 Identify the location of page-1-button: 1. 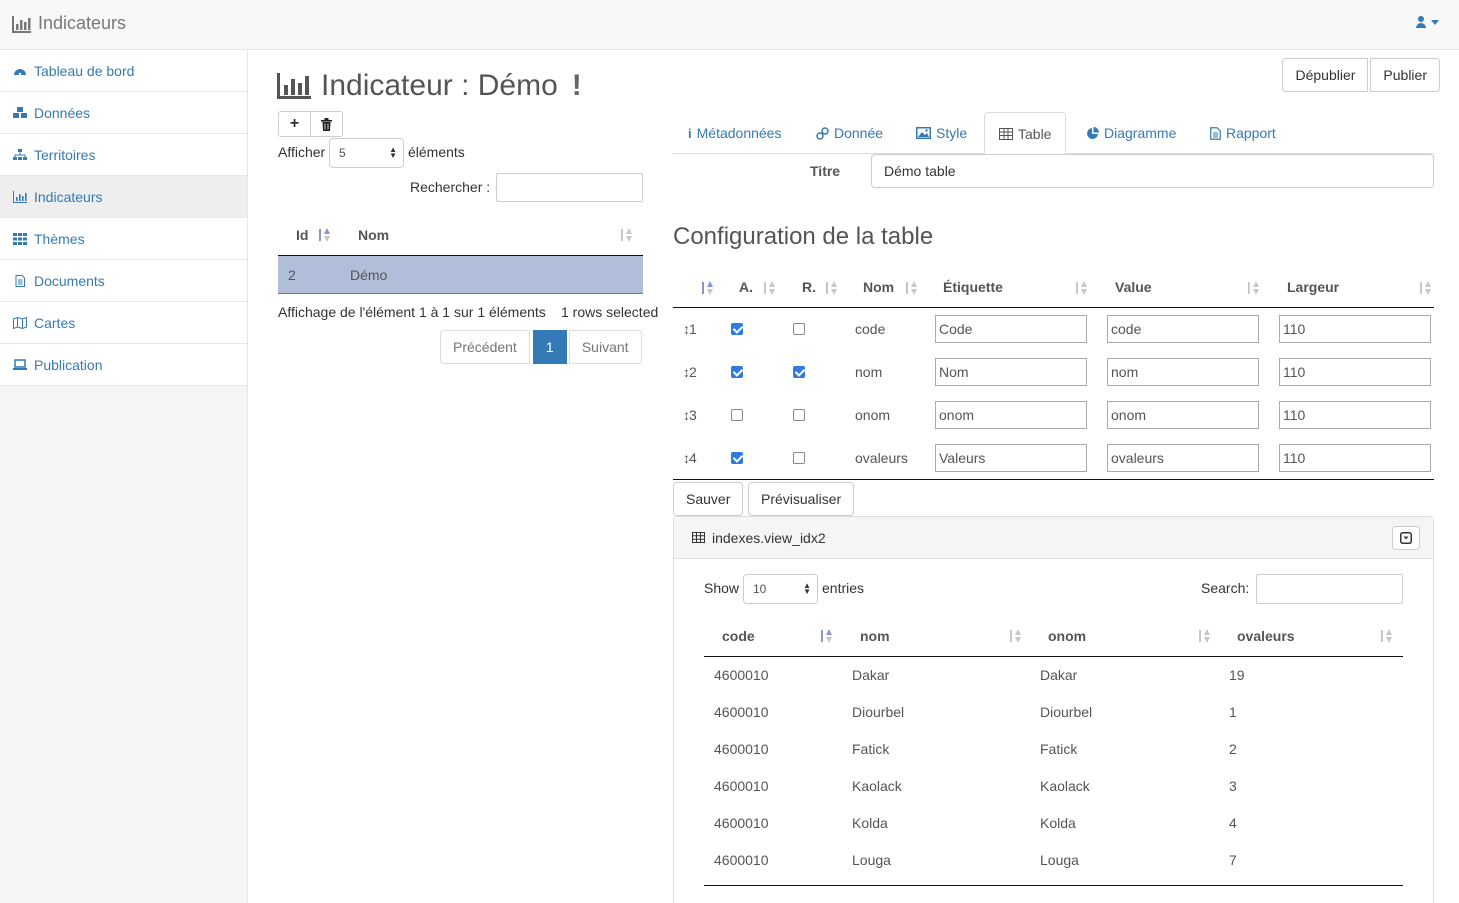
(549, 347).